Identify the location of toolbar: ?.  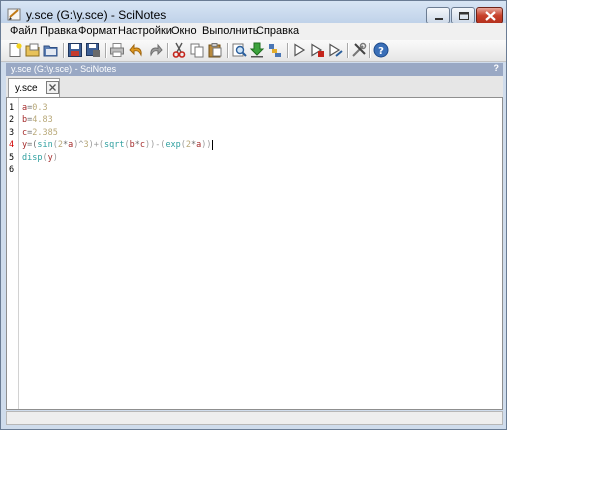
(253, 51).